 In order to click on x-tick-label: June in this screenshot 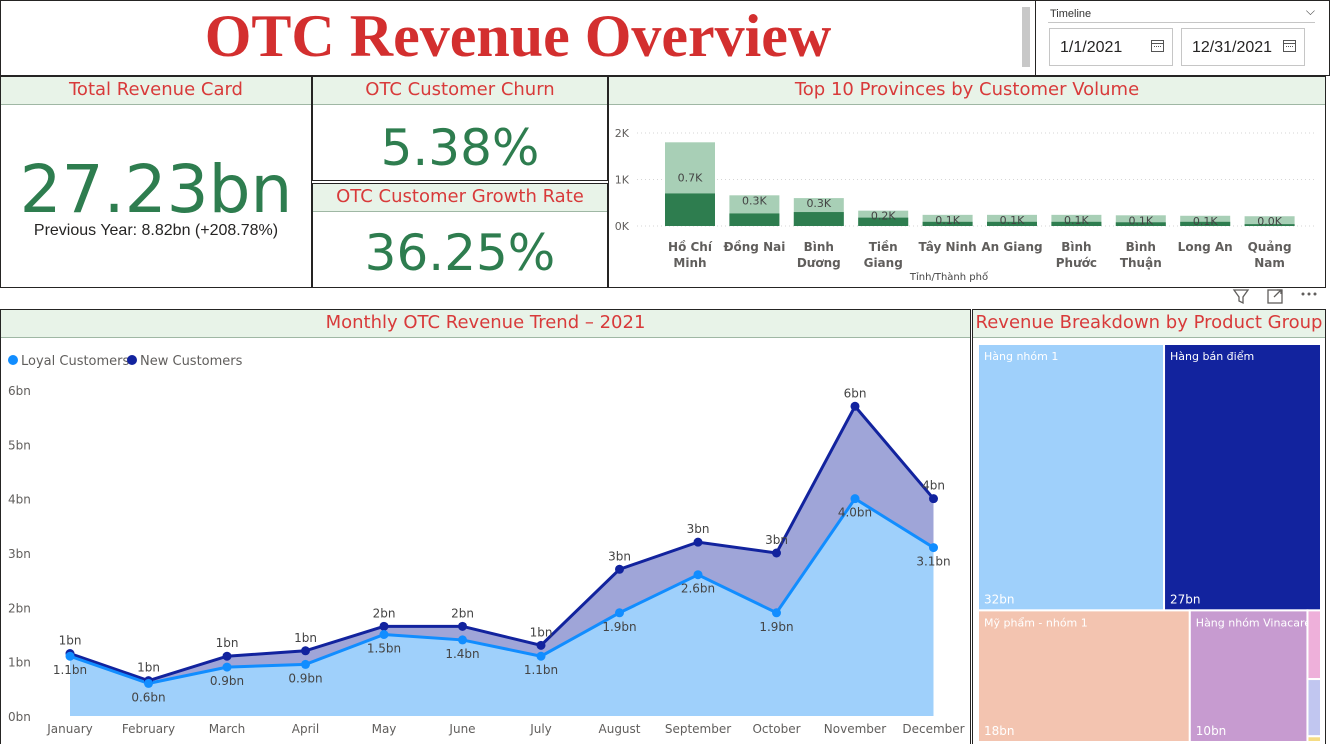, I will do `click(461, 729)`.